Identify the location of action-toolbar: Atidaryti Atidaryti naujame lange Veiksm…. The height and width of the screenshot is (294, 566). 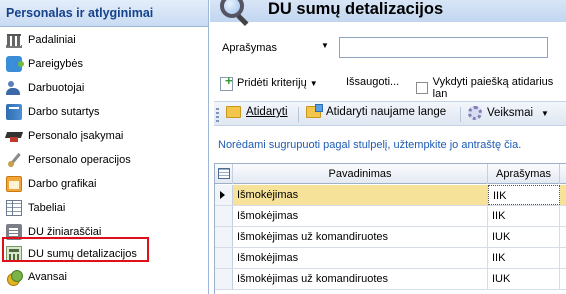
(390, 113).